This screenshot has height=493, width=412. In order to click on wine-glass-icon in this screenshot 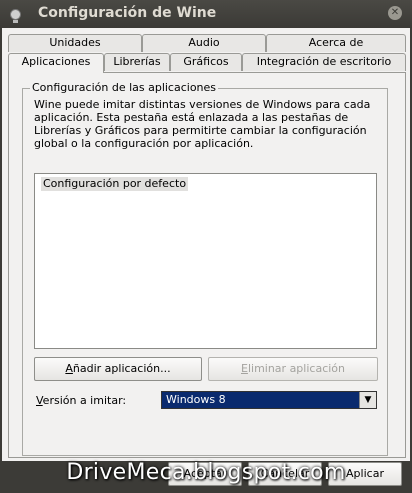, I will do `click(15, 16)`.